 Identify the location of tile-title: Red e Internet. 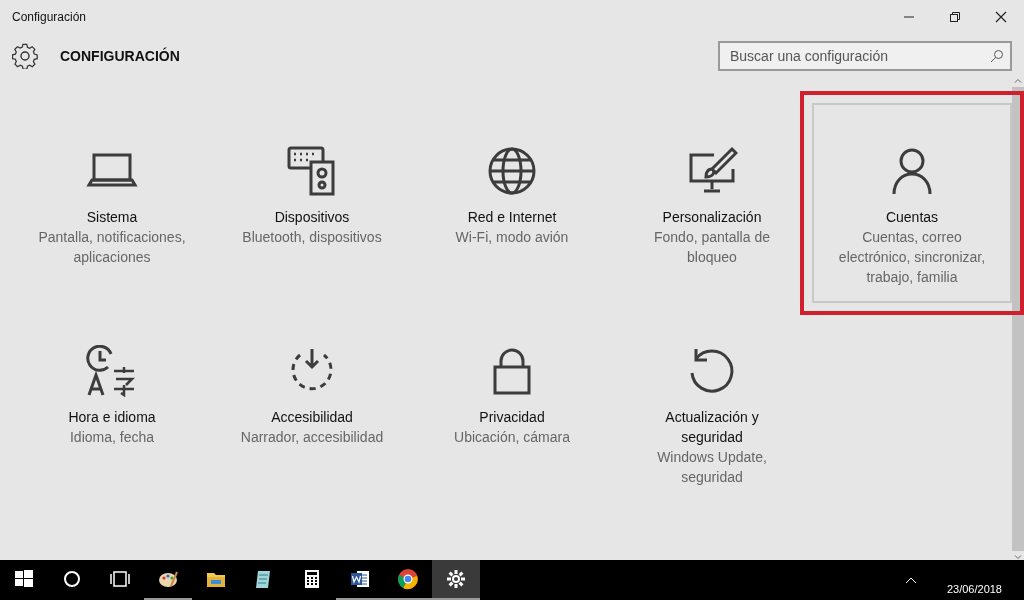
(512, 217).